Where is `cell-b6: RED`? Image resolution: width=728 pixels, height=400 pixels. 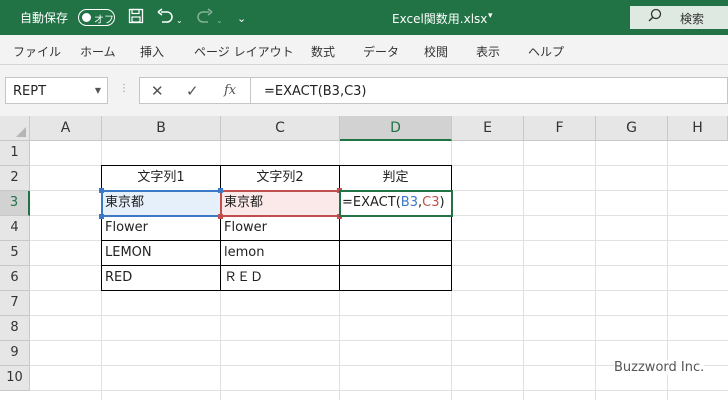
cell-b6: RED is located at coordinates (161, 278).